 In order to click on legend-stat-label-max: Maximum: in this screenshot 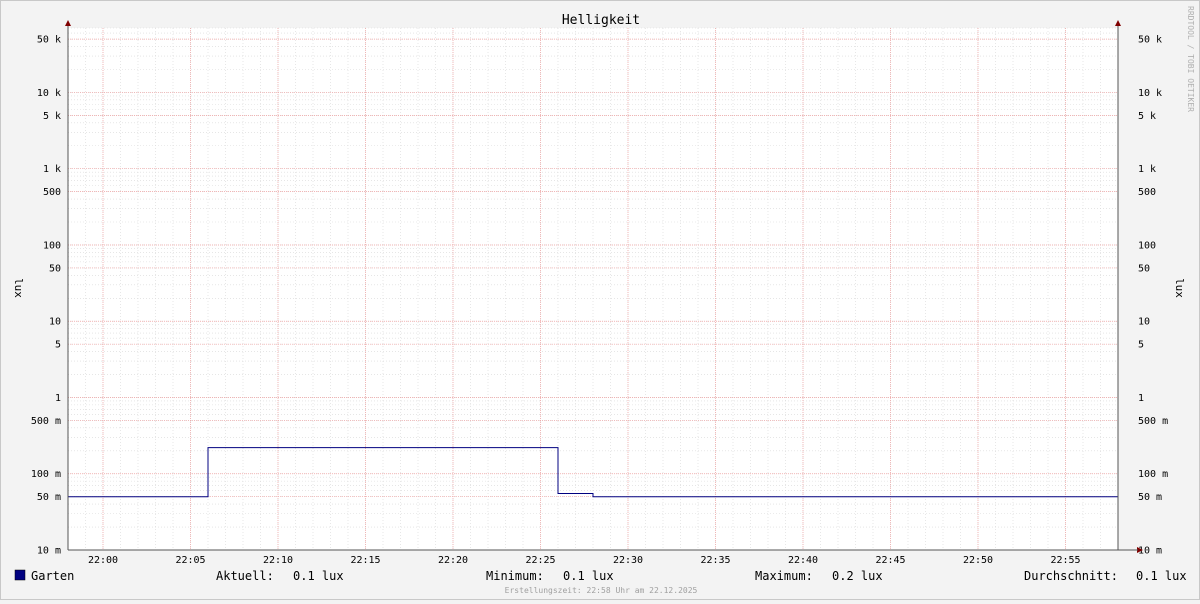, I will do `click(784, 576)`.